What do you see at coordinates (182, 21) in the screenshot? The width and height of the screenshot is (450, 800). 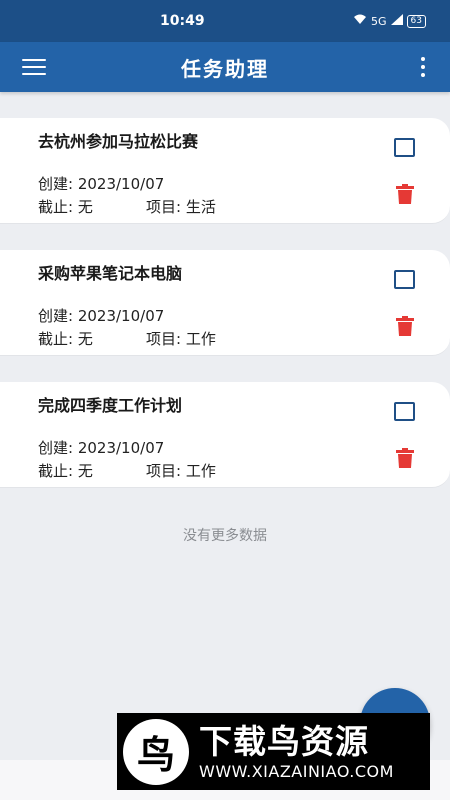 I see `status-time: 10:49` at bounding box center [182, 21].